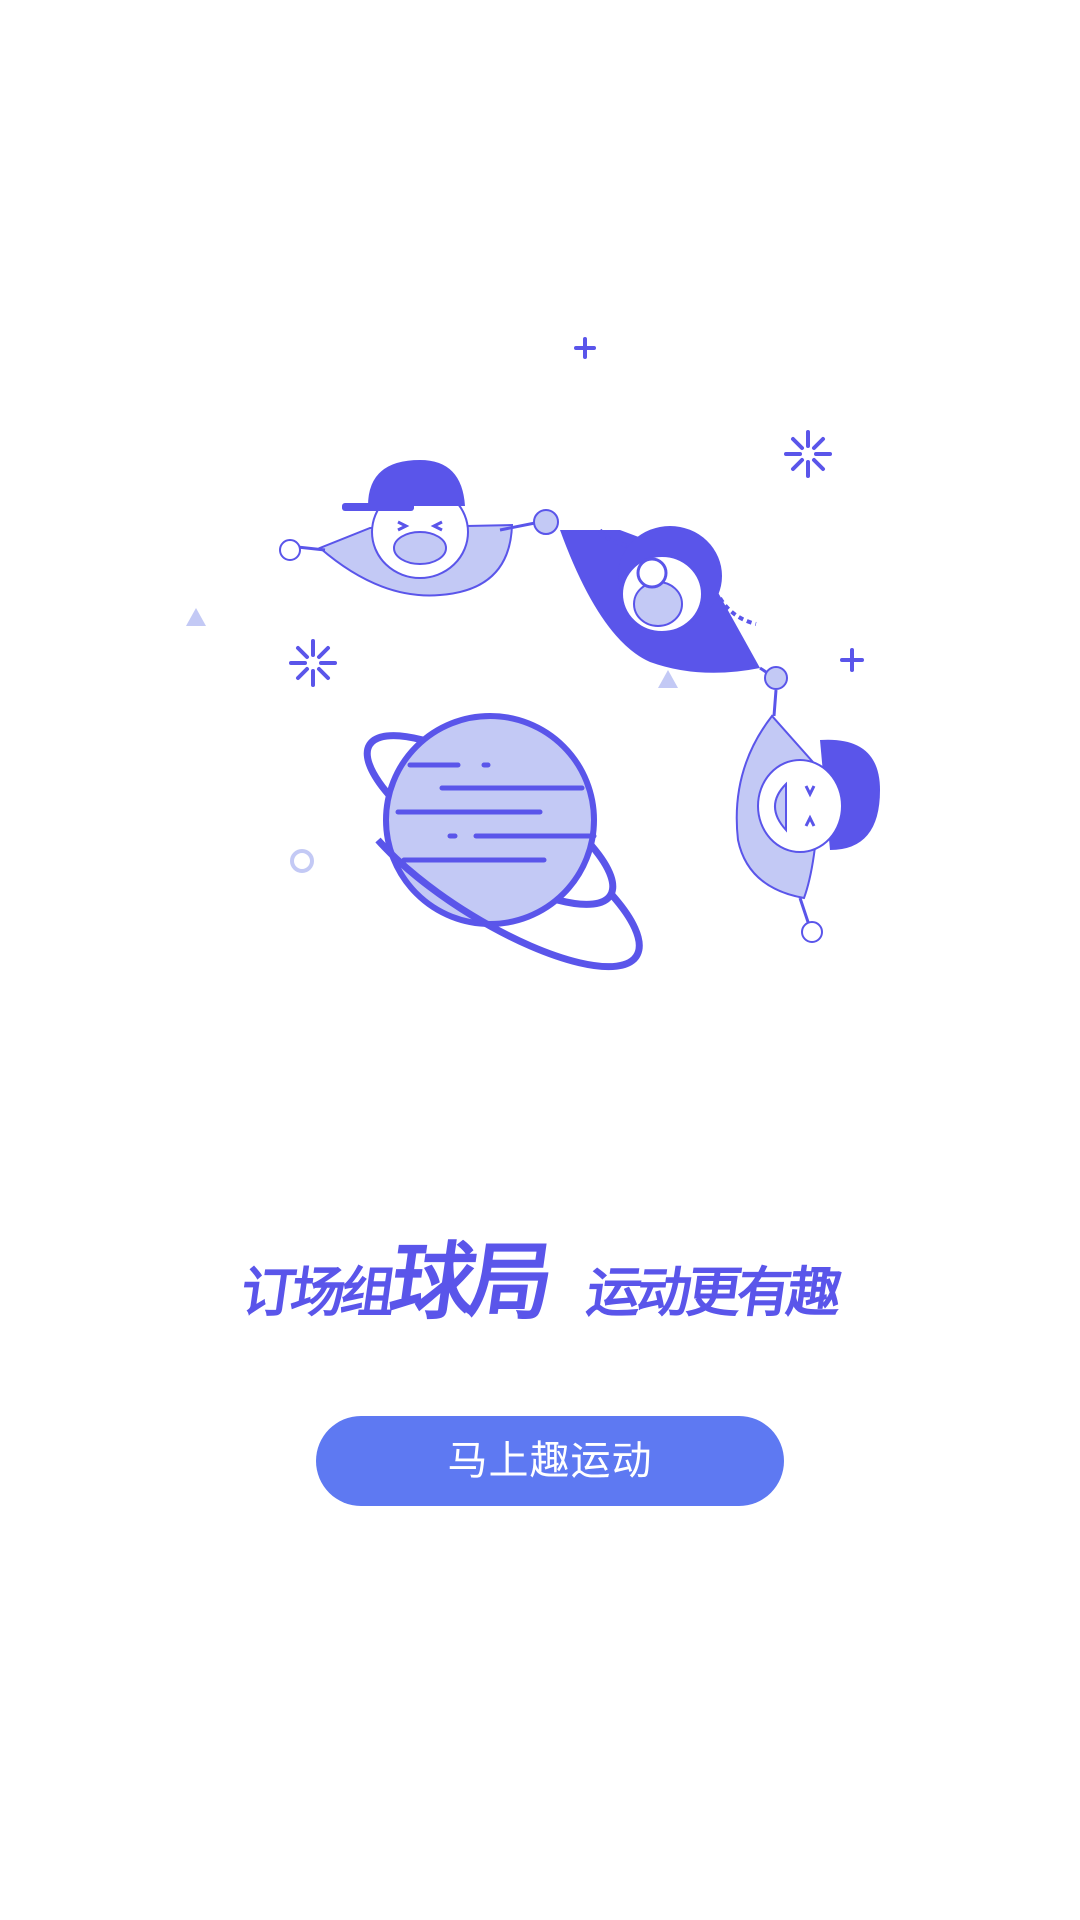 The height and width of the screenshot is (1920, 1080). What do you see at coordinates (807, 816) in the screenshot?
I see `character-hanging-boy` at bounding box center [807, 816].